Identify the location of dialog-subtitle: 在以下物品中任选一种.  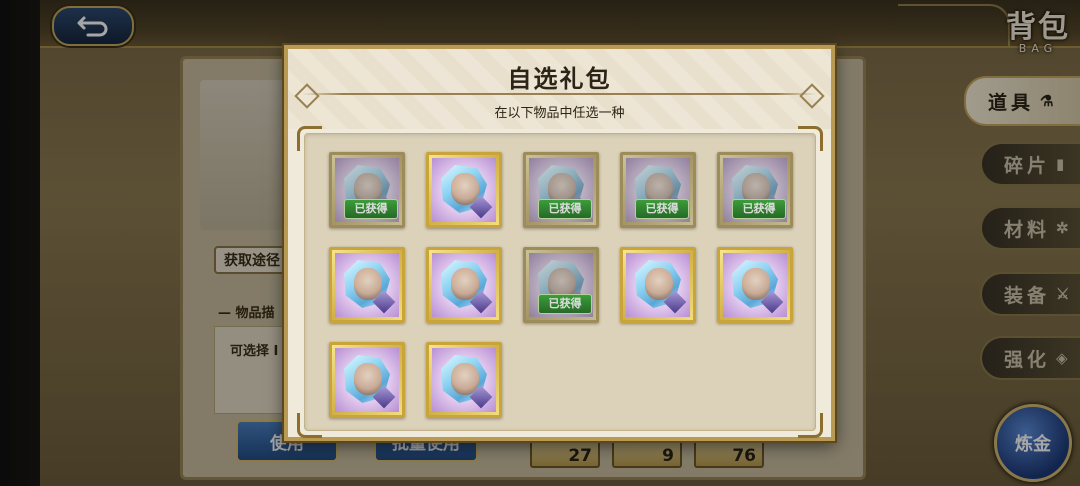
(559, 113).